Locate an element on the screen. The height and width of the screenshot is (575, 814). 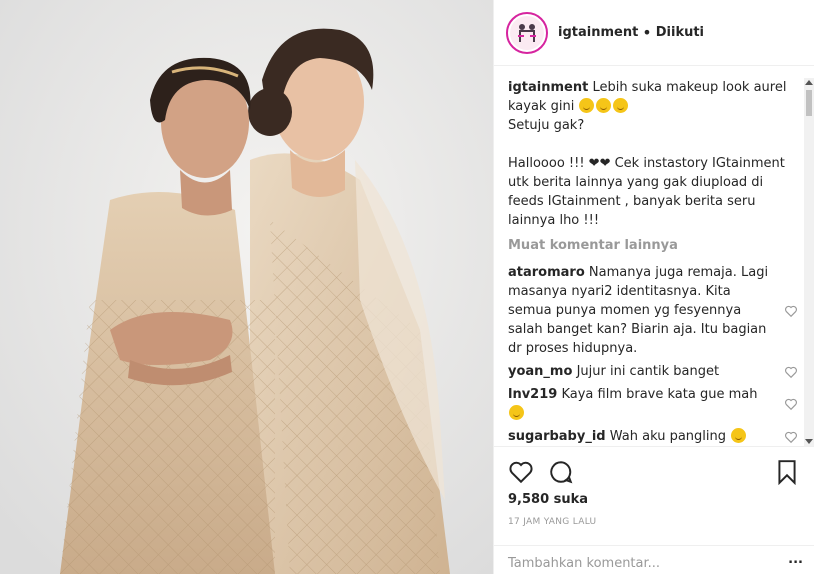
action-bar is located at coordinates (654, 470).